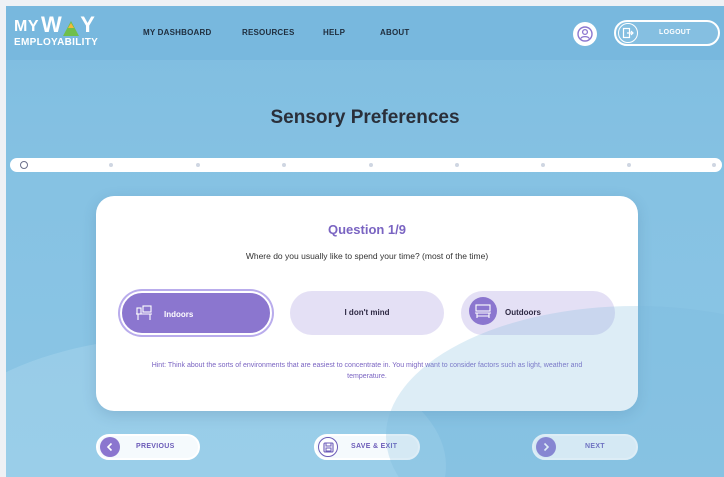 This screenshot has height=477, width=724. What do you see at coordinates (268, 32) in the screenshot?
I see `nav-resources: RESOURCES` at bounding box center [268, 32].